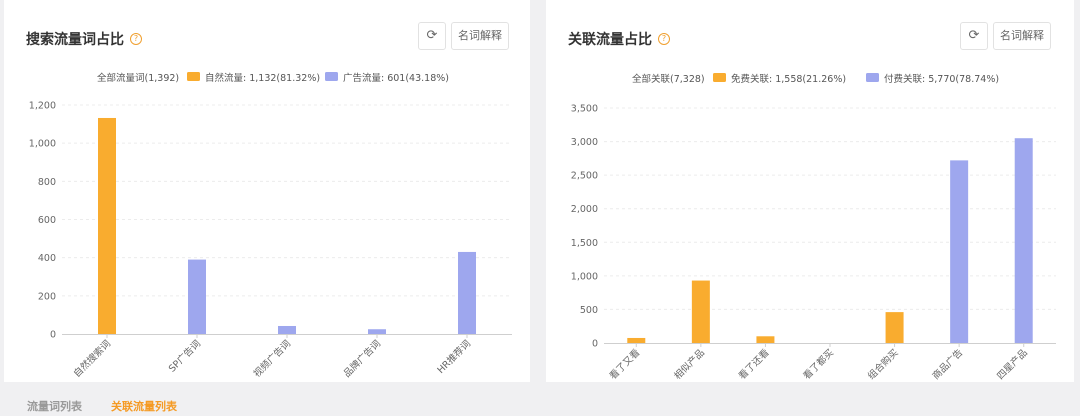  I want to click on x-tick-label: 看了又看, so click(624, 364).